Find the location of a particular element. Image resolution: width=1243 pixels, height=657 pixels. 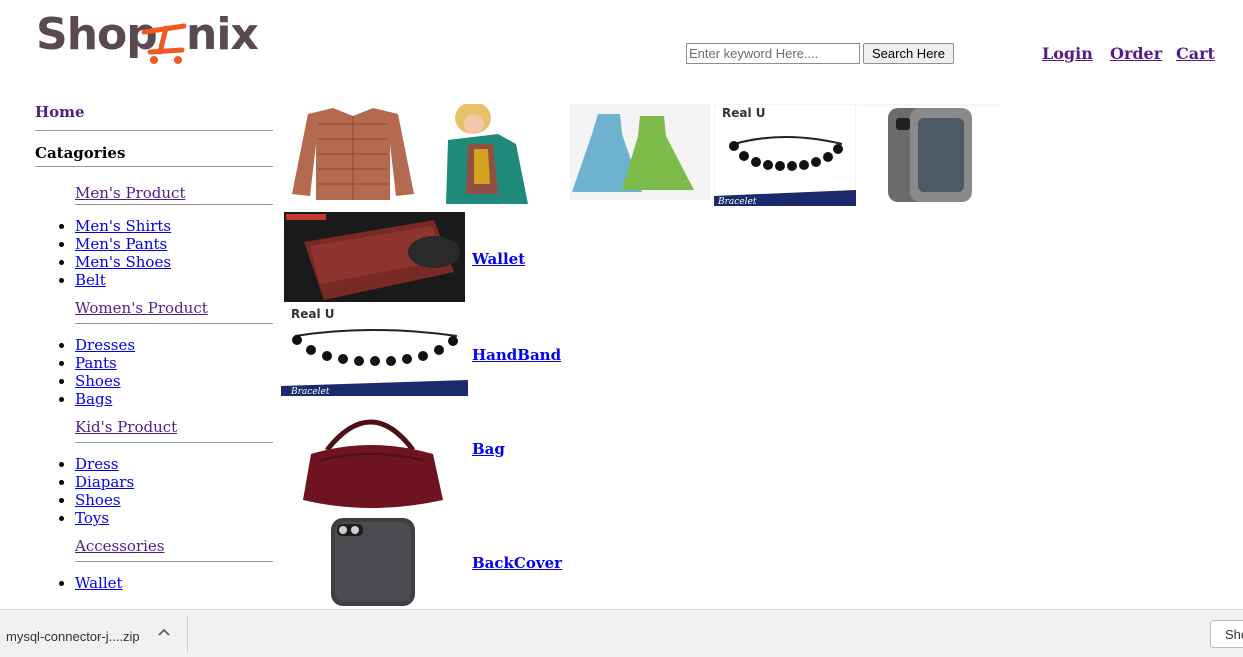

womens-product-list: Dresses Pants Shoes Bags is located at coordinates (154, 372).